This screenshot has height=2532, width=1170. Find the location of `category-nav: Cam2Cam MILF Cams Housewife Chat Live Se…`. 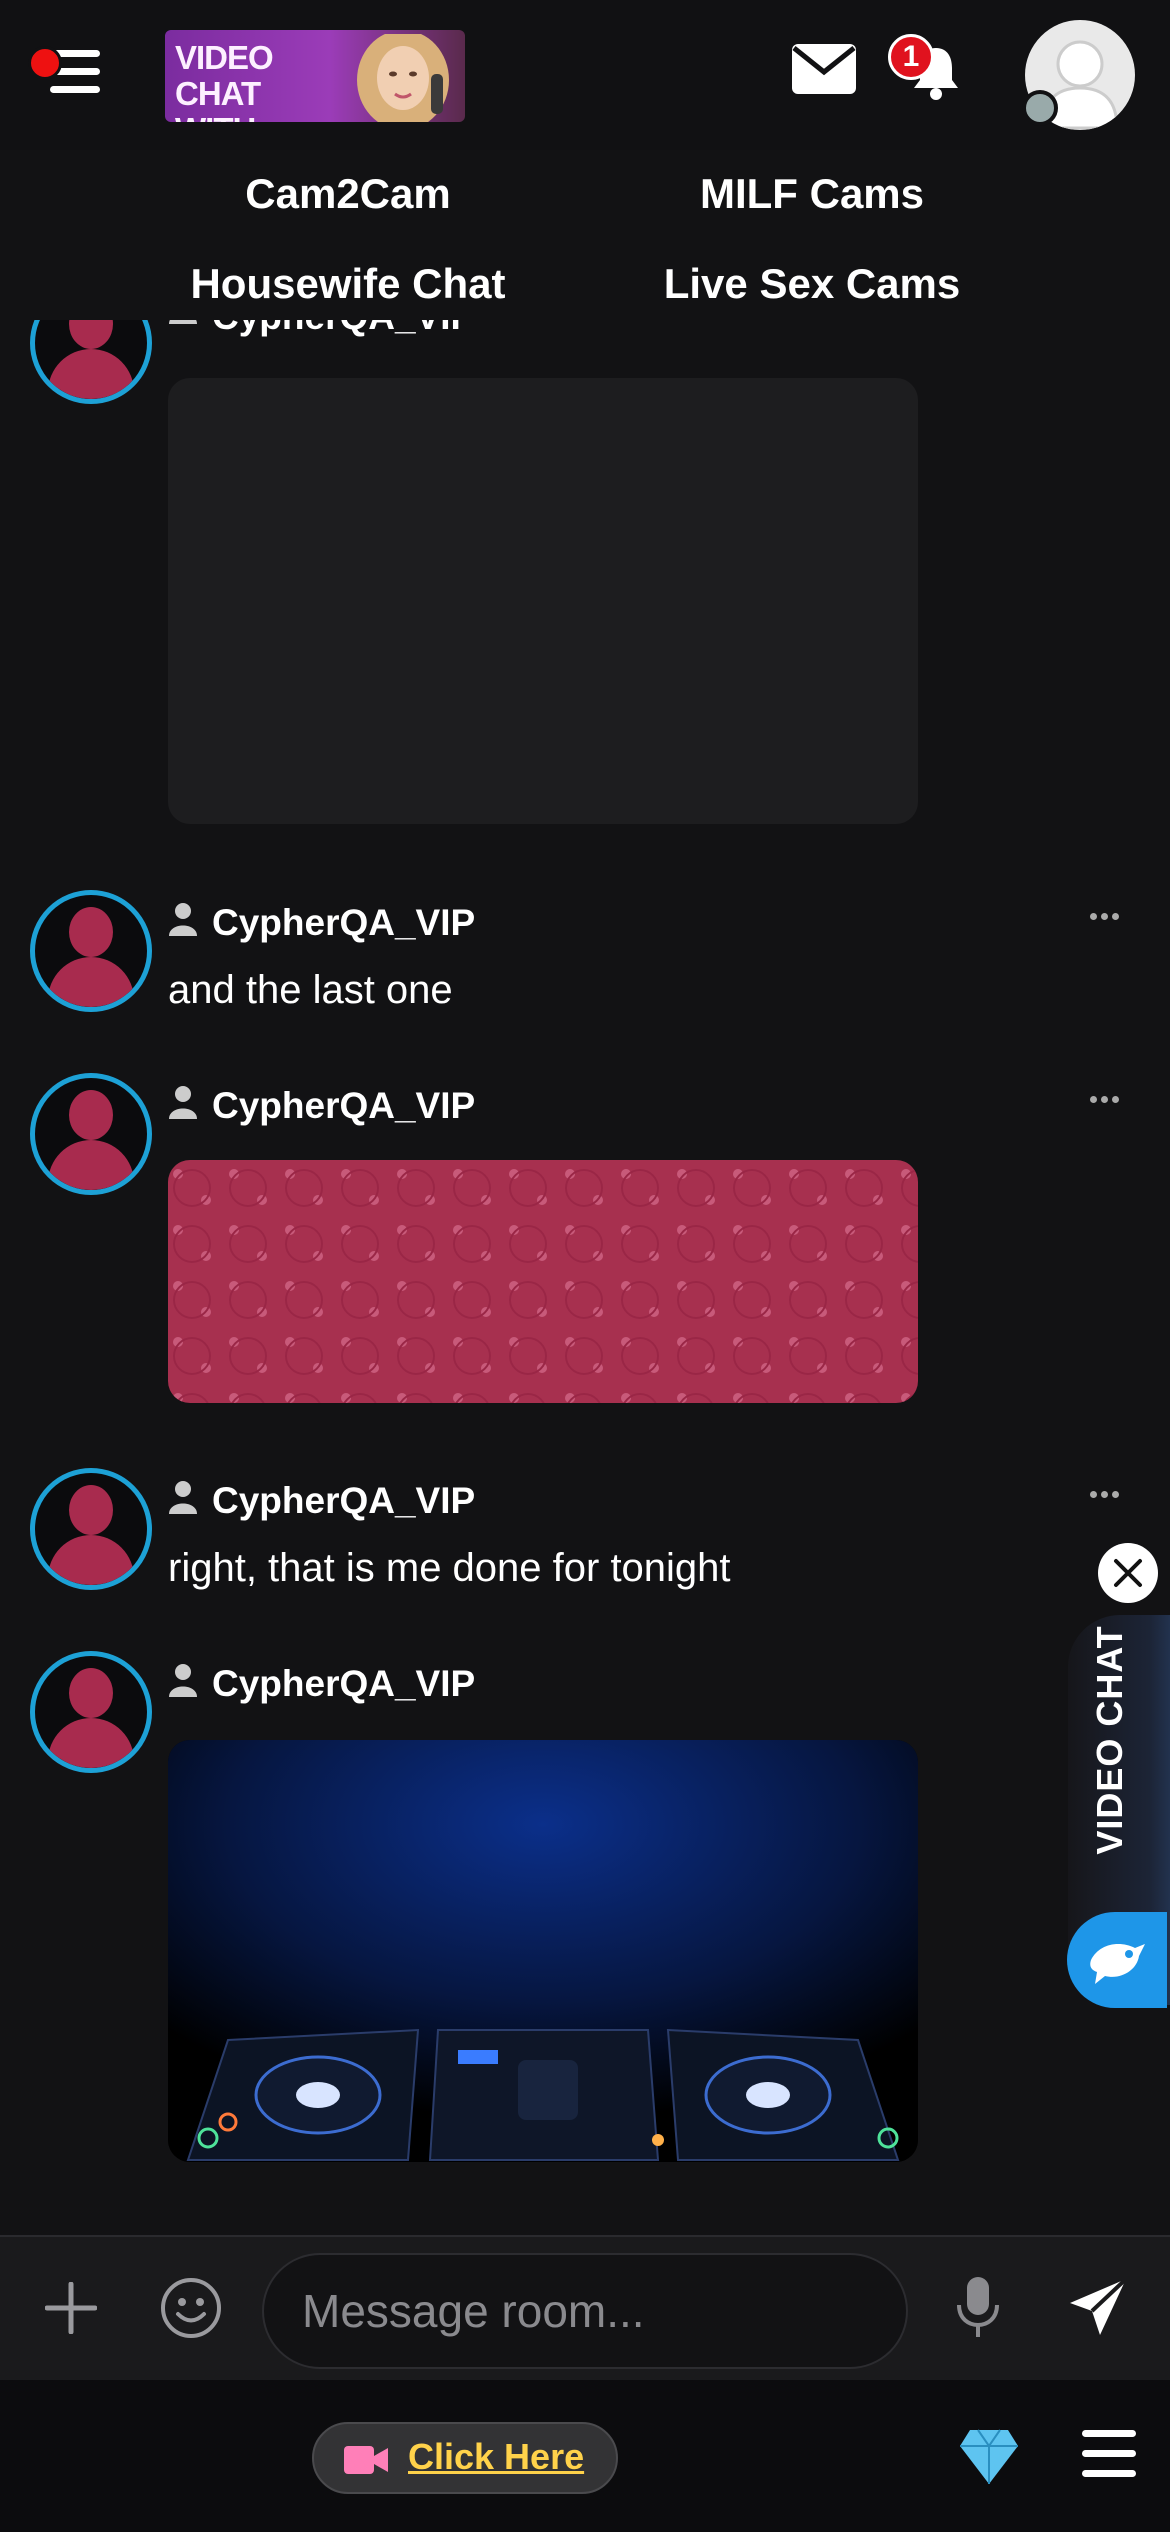

category-nav: Cam2Cam MILF Cams Housewife Chat Live Se… is located at coordinates (585, 235).